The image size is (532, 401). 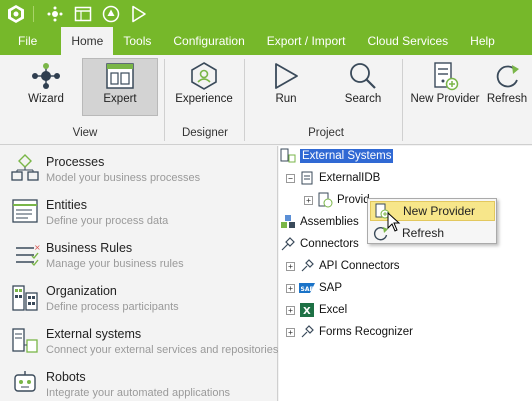 What do you see at coordinates (94, 334) in the screenshot?
I see `list-item-title: External systems` at bounding box center [94, 334].